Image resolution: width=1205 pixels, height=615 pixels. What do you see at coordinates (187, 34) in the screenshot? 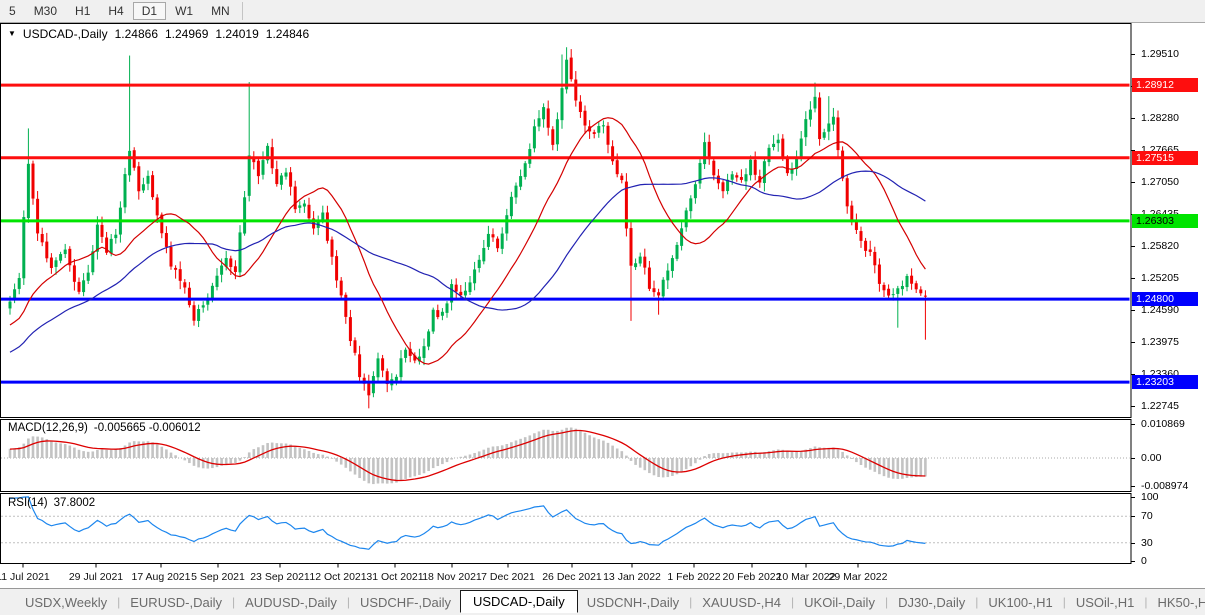
I see `ohlc-high: 1.24969` at bounding box center [187, 34].